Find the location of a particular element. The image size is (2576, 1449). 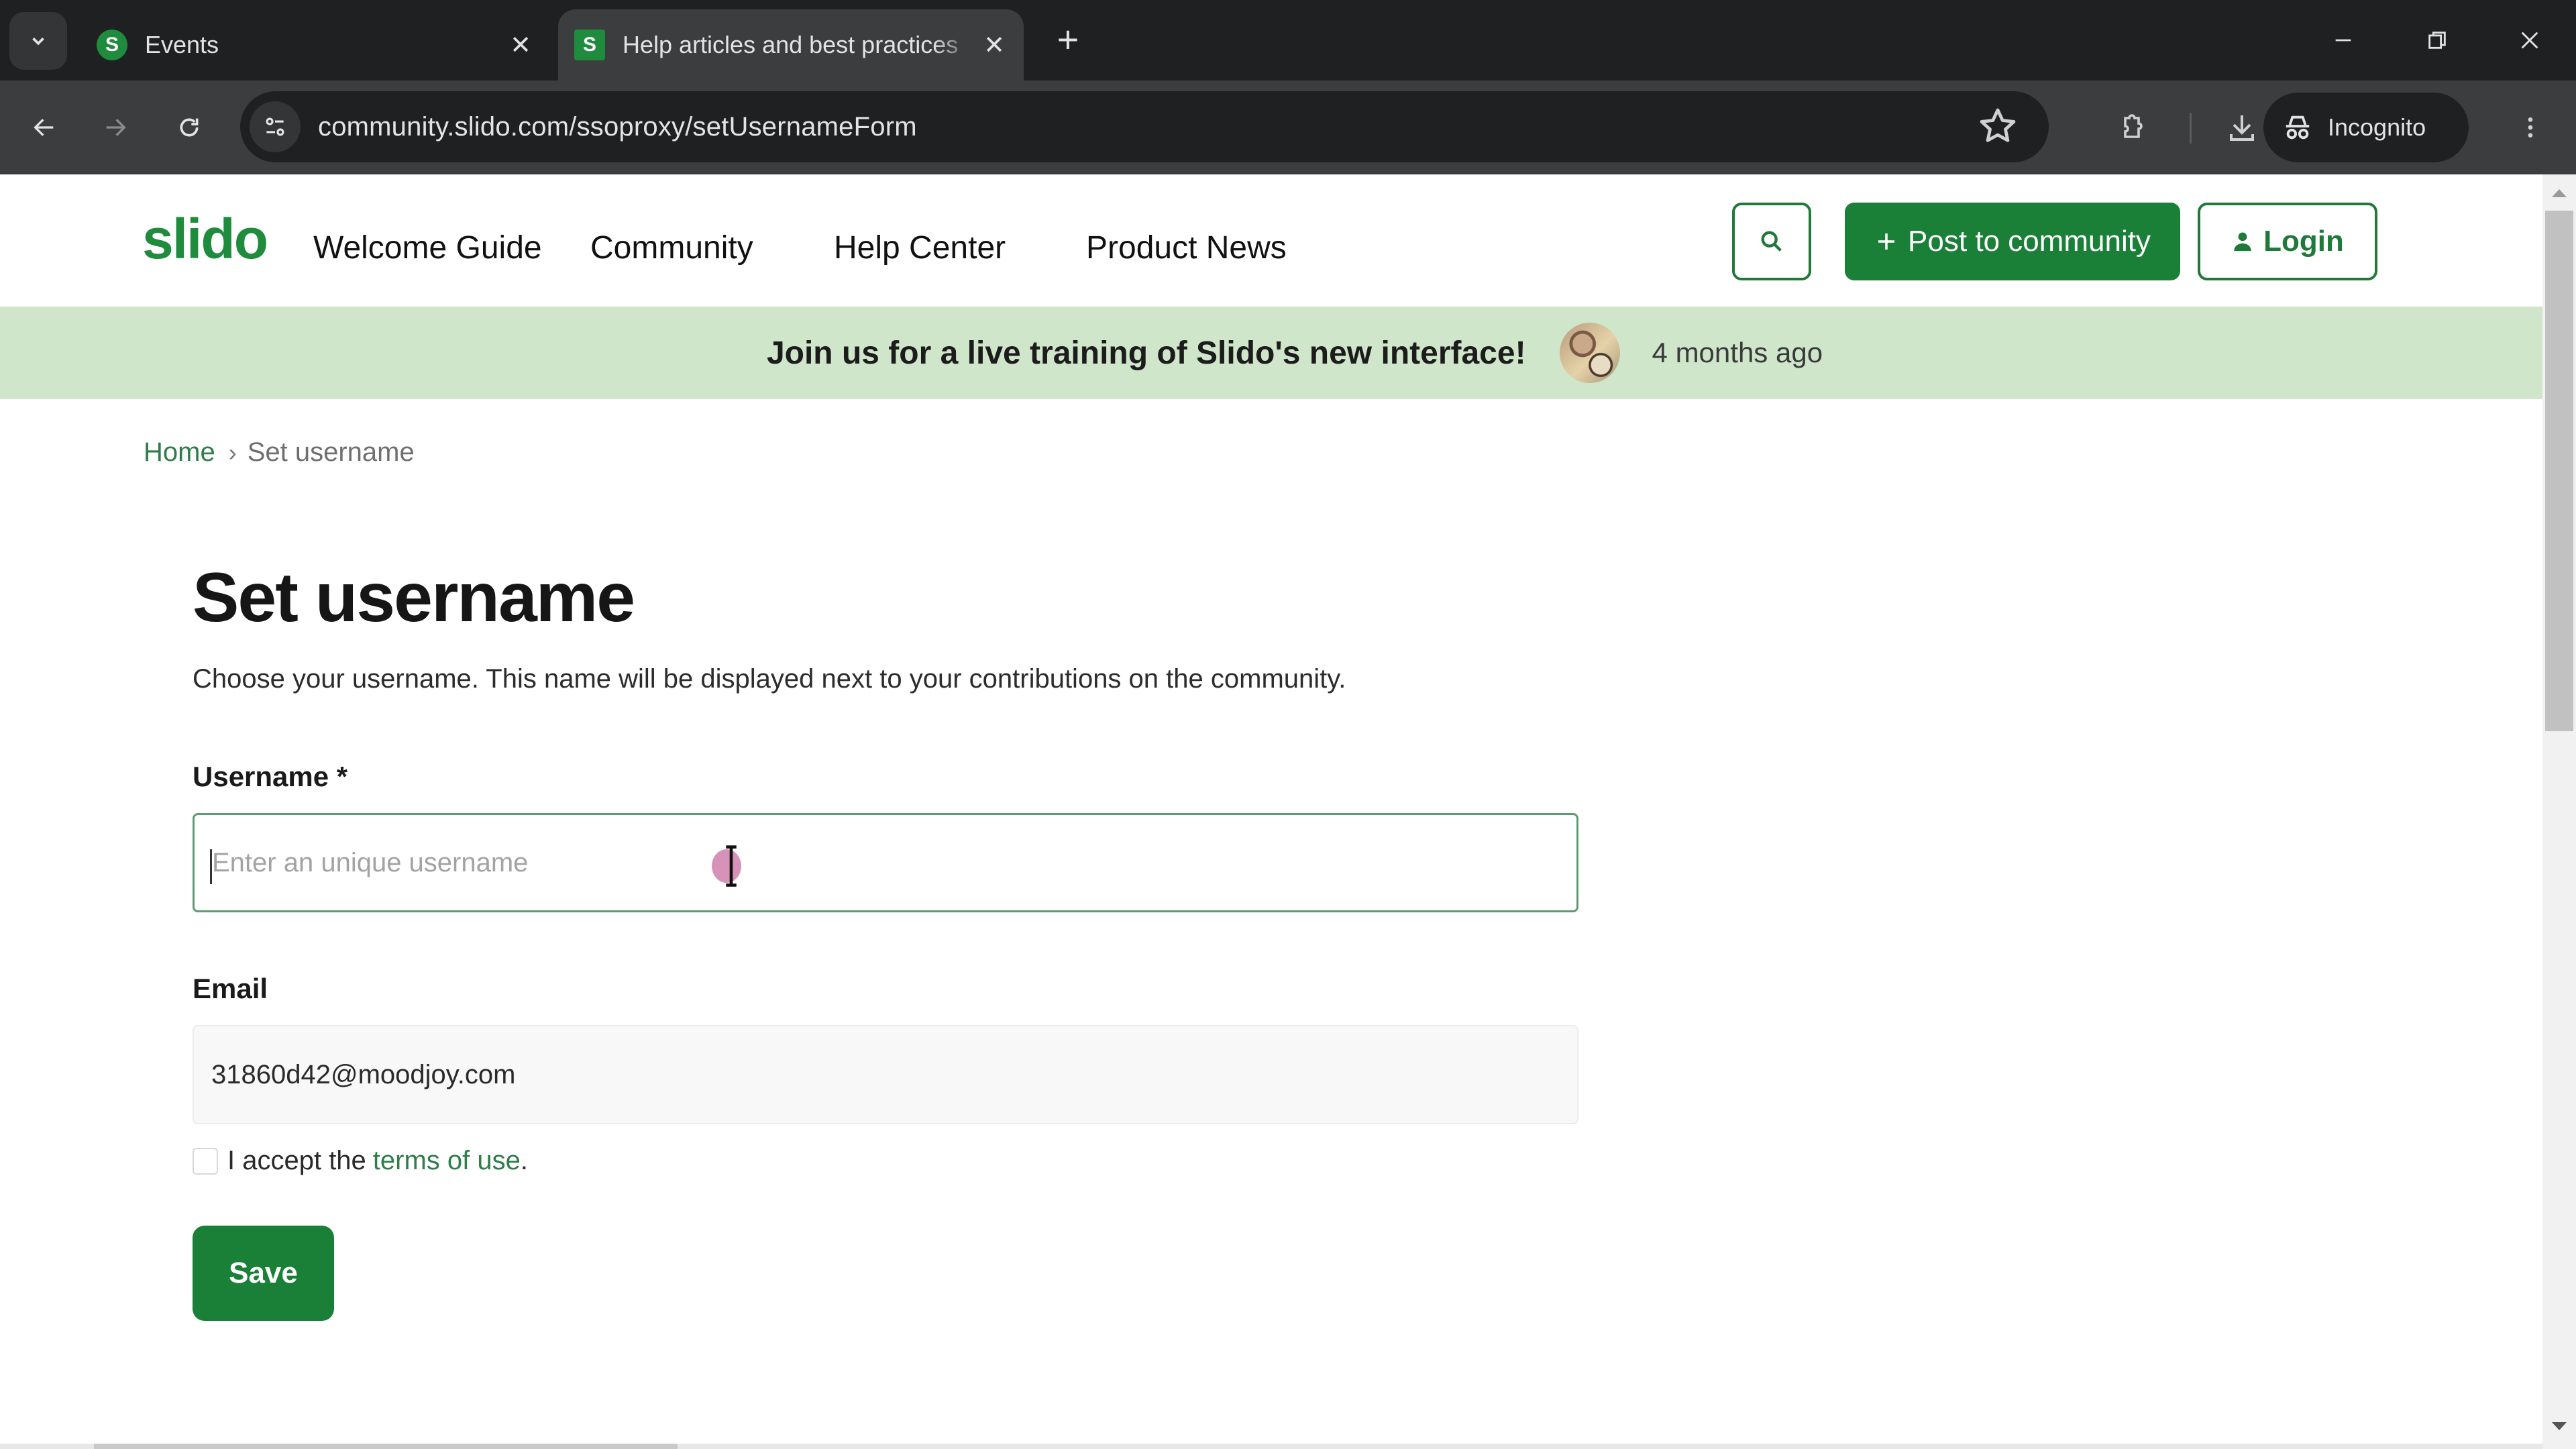

star-icon is located at coordinates (1998, 125).